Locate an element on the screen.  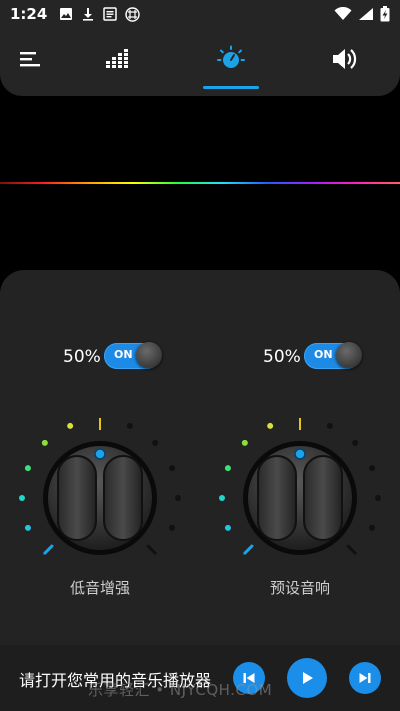
spectrum-visualizer-line is located at coordinates (200, 183).